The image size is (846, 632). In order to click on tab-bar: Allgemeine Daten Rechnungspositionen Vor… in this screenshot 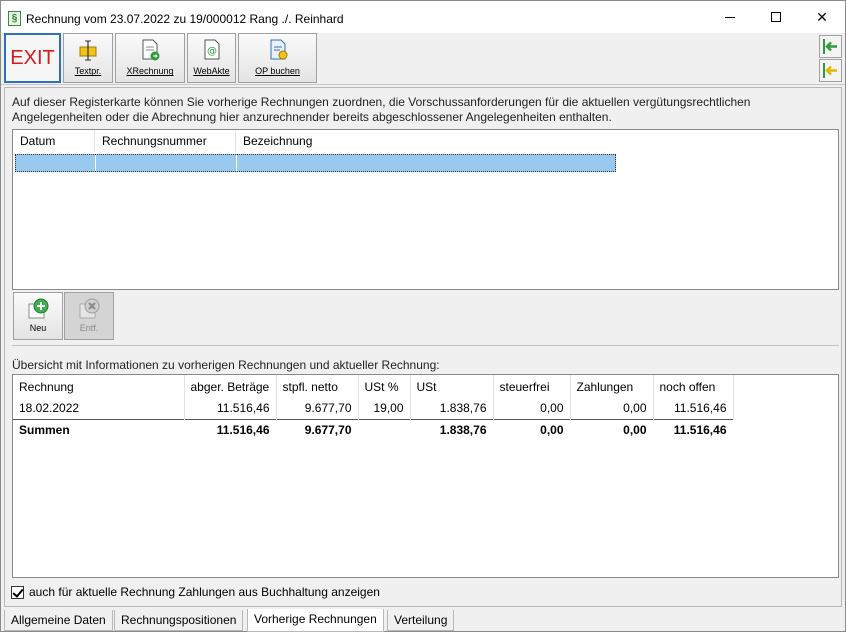, I will do `click(423, 620)`.